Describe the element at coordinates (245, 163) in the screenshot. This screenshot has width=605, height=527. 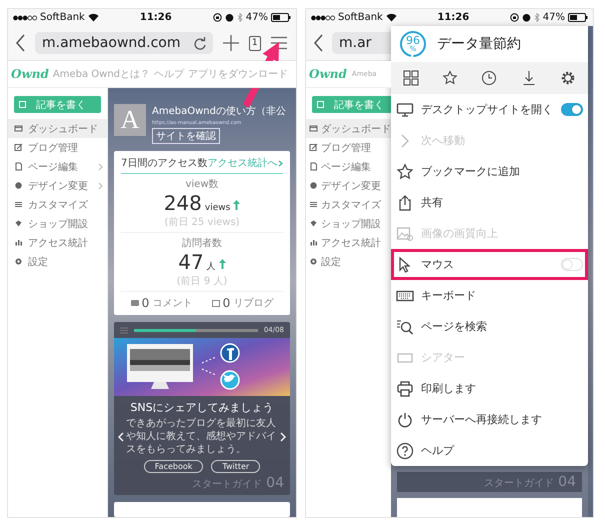
I see `stats-link: アクセス統計へ` at that location.